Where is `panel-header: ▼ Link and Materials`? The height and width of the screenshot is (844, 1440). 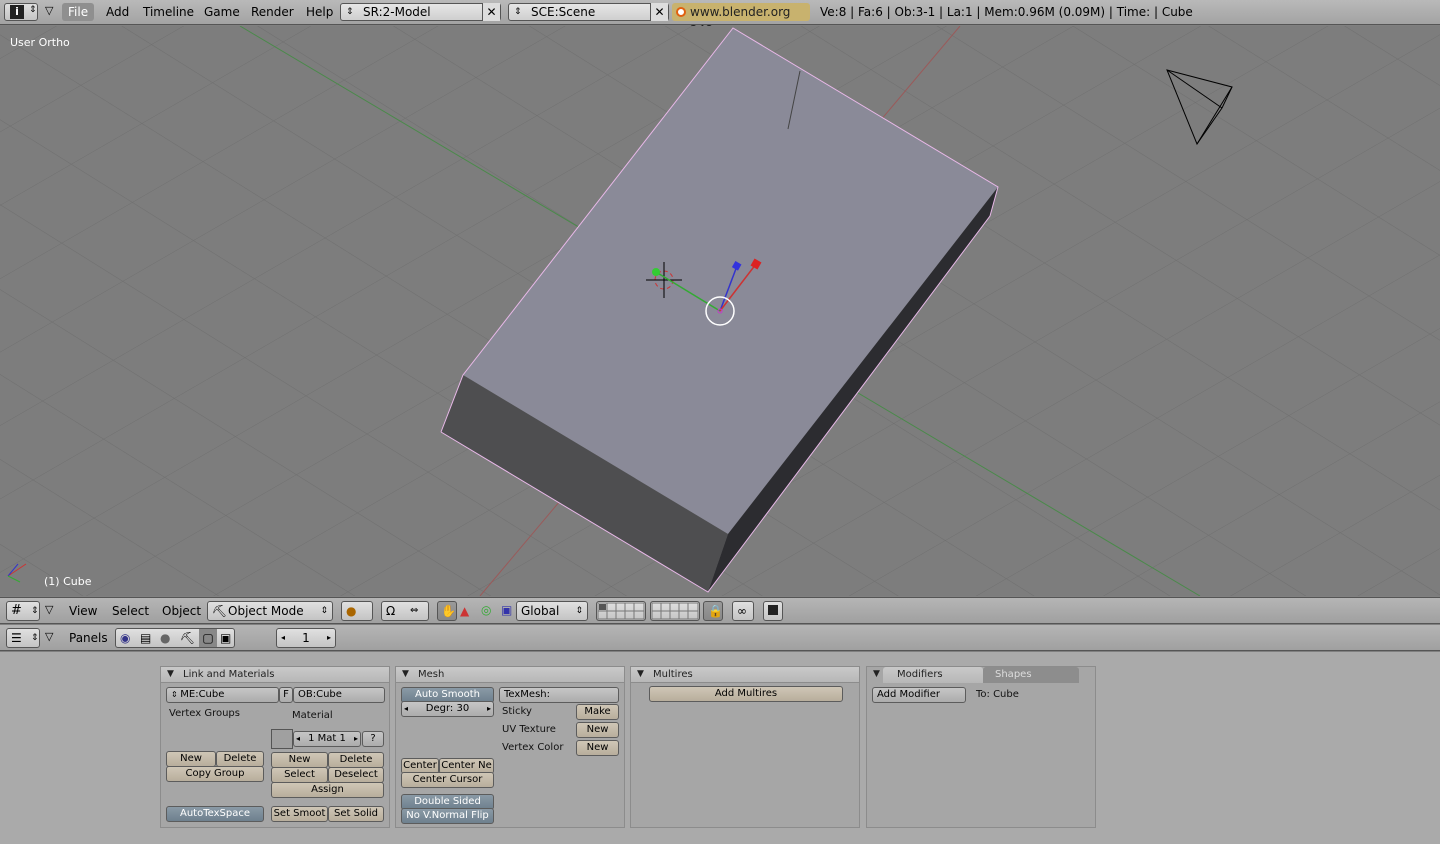
panel-header: ▼ Link and Materials is located at coordinates (275, 675).